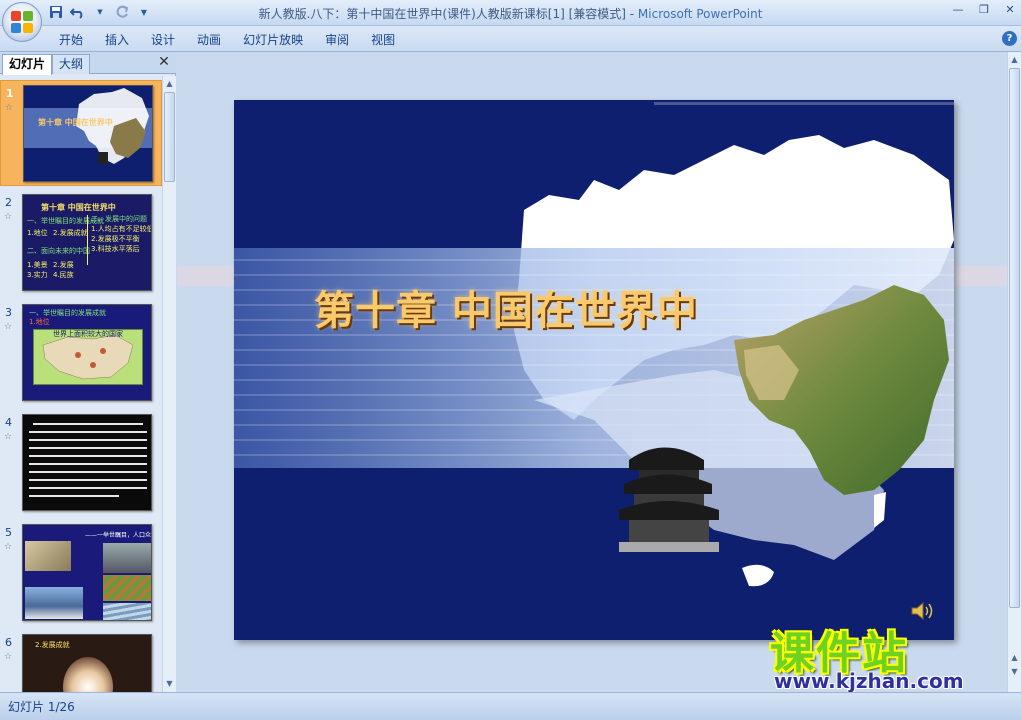  What do you see at coordinates (1010, 10) in the screenshot?
I see `close-icon: ✕` at bounding box center [1010, 10].